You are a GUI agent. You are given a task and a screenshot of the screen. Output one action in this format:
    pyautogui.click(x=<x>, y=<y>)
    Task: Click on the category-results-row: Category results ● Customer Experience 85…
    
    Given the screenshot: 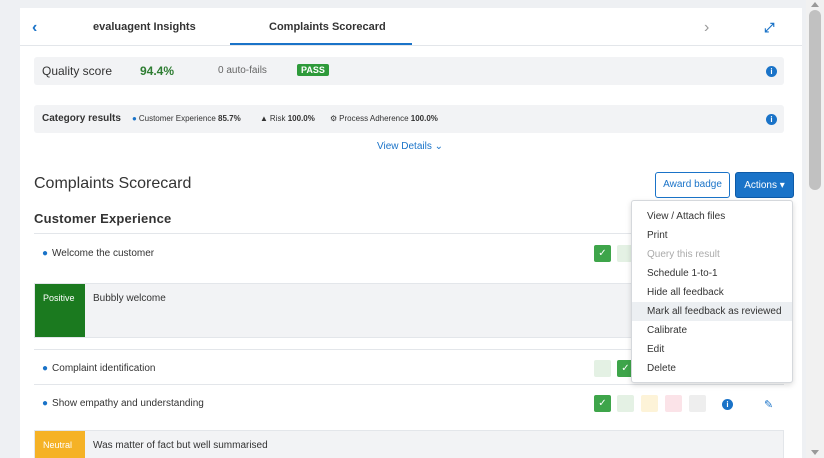 What is the action you would take?
    pyautogui.click(x=409, y=119)
    